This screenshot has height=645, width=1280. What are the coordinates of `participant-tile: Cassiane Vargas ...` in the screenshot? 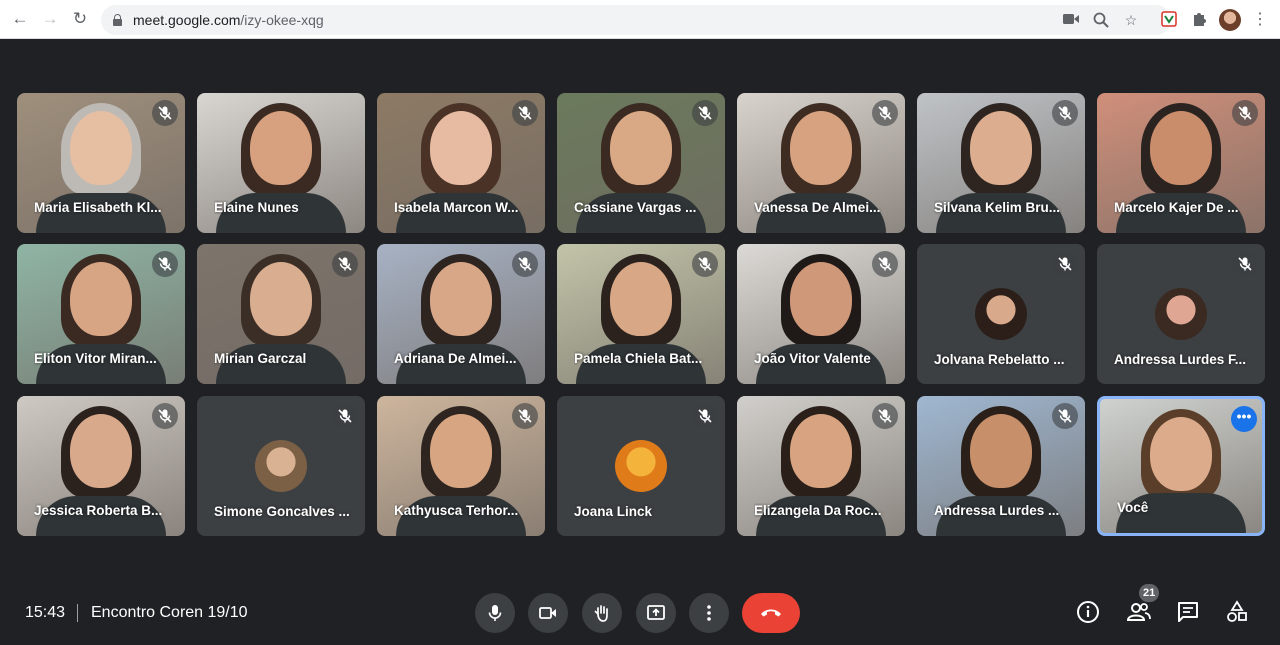 It's located at (641, 163).